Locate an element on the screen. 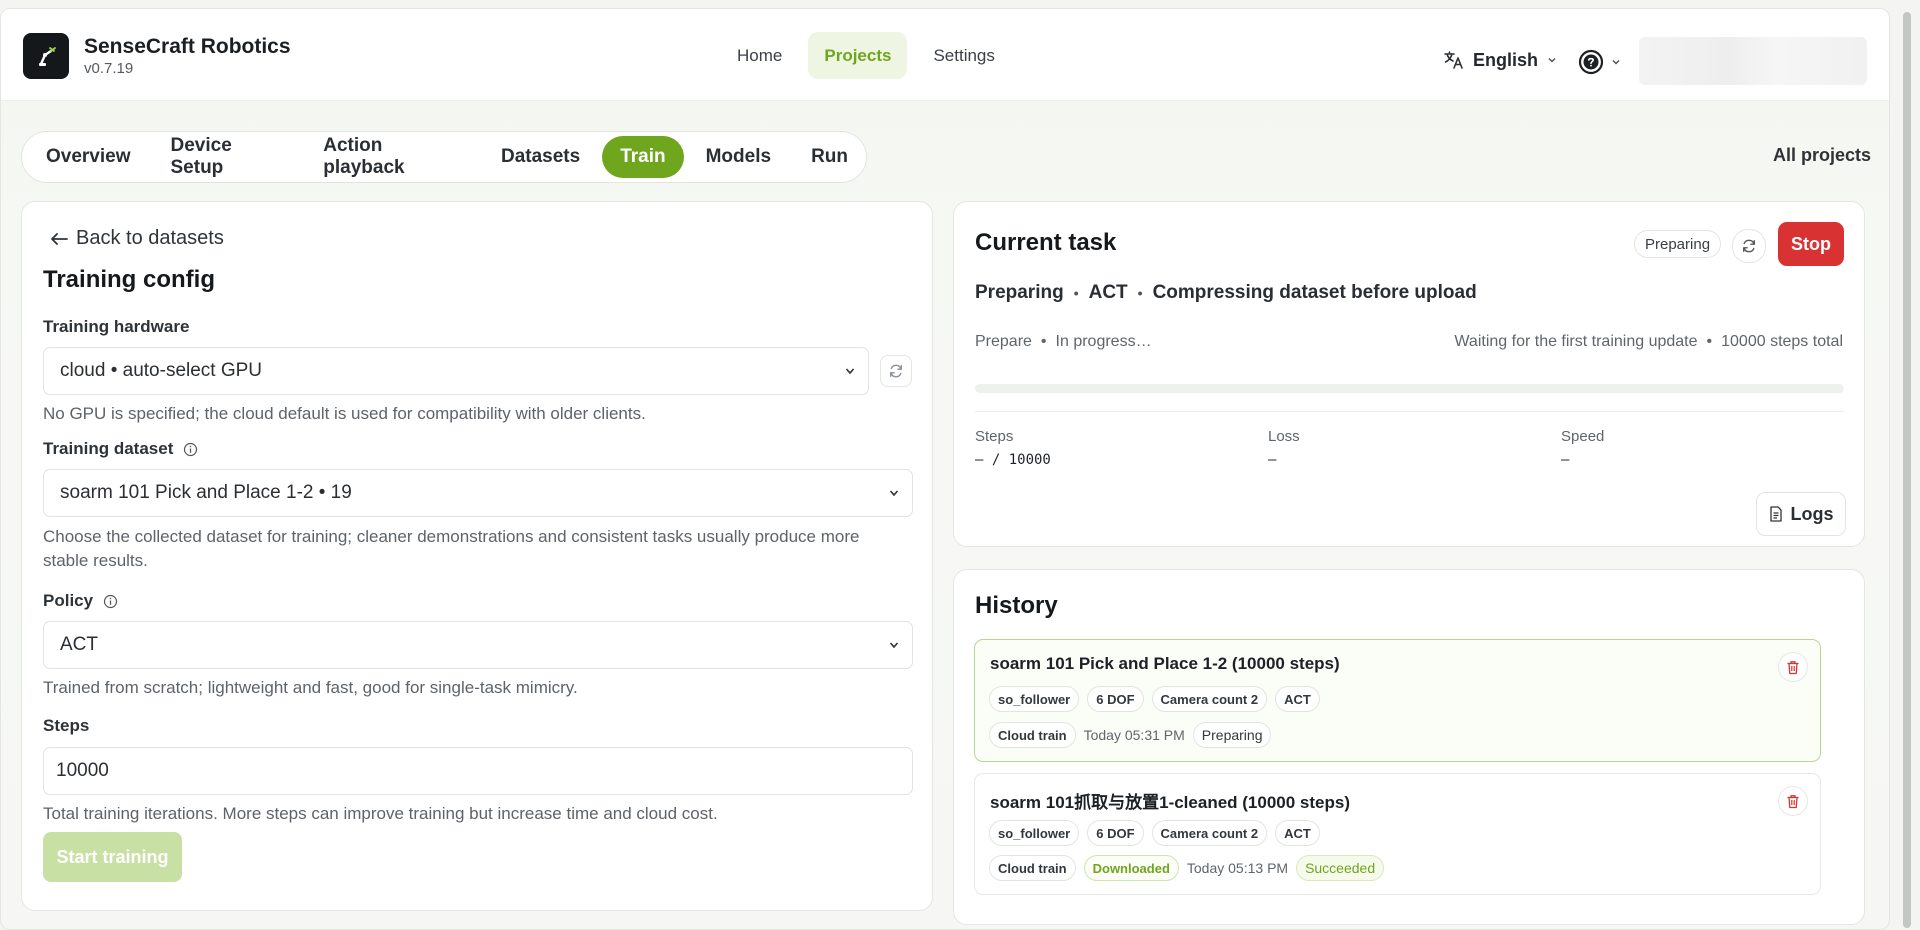 The image size is (1920, 930). training-config-title: Training config is located at coordinates (129, 279).